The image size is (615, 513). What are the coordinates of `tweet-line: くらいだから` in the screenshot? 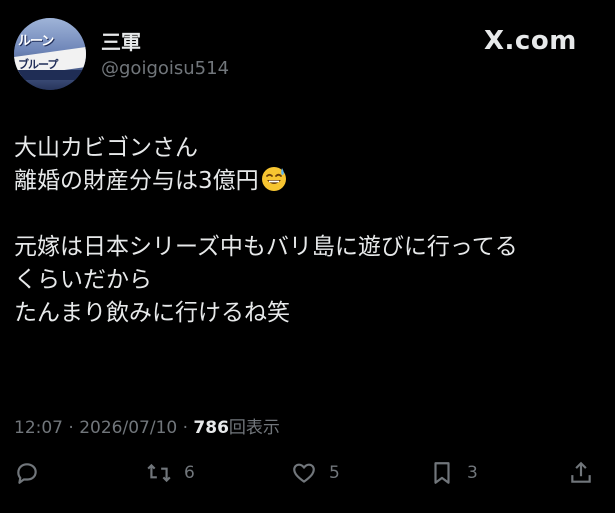 It's located at (83, 280).